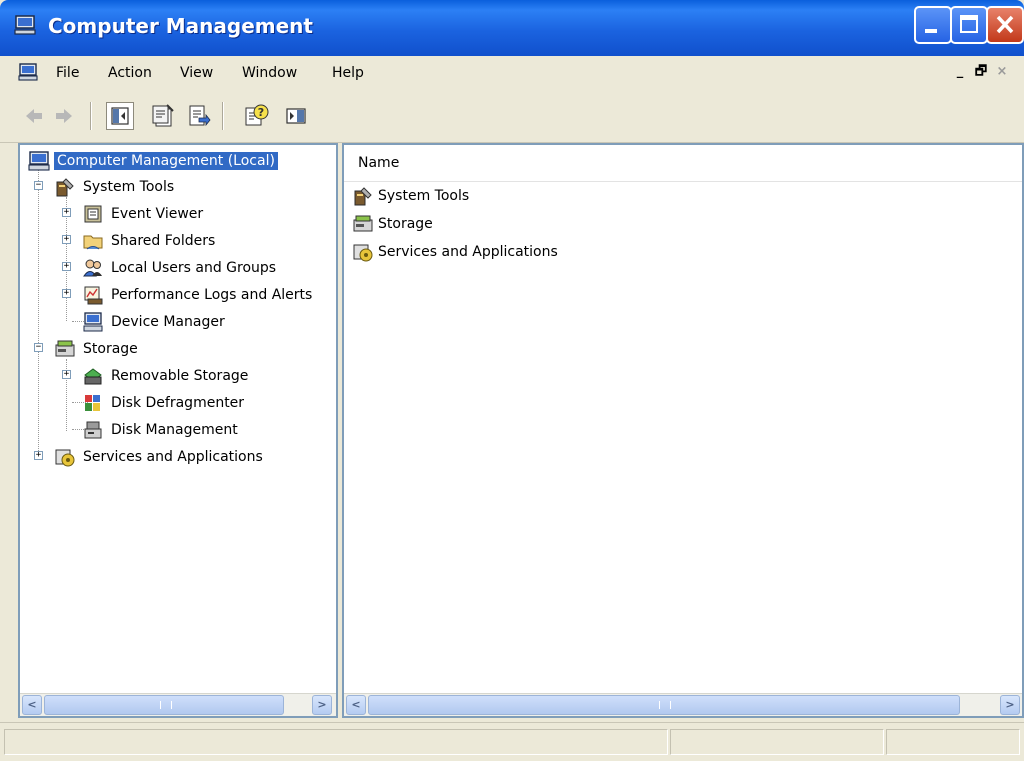 The width and height of the screenshot is (1024, 761). Describe the element at coordinates (129, 187) in the screenshot. I see `tree-label: System Tools` at that location.